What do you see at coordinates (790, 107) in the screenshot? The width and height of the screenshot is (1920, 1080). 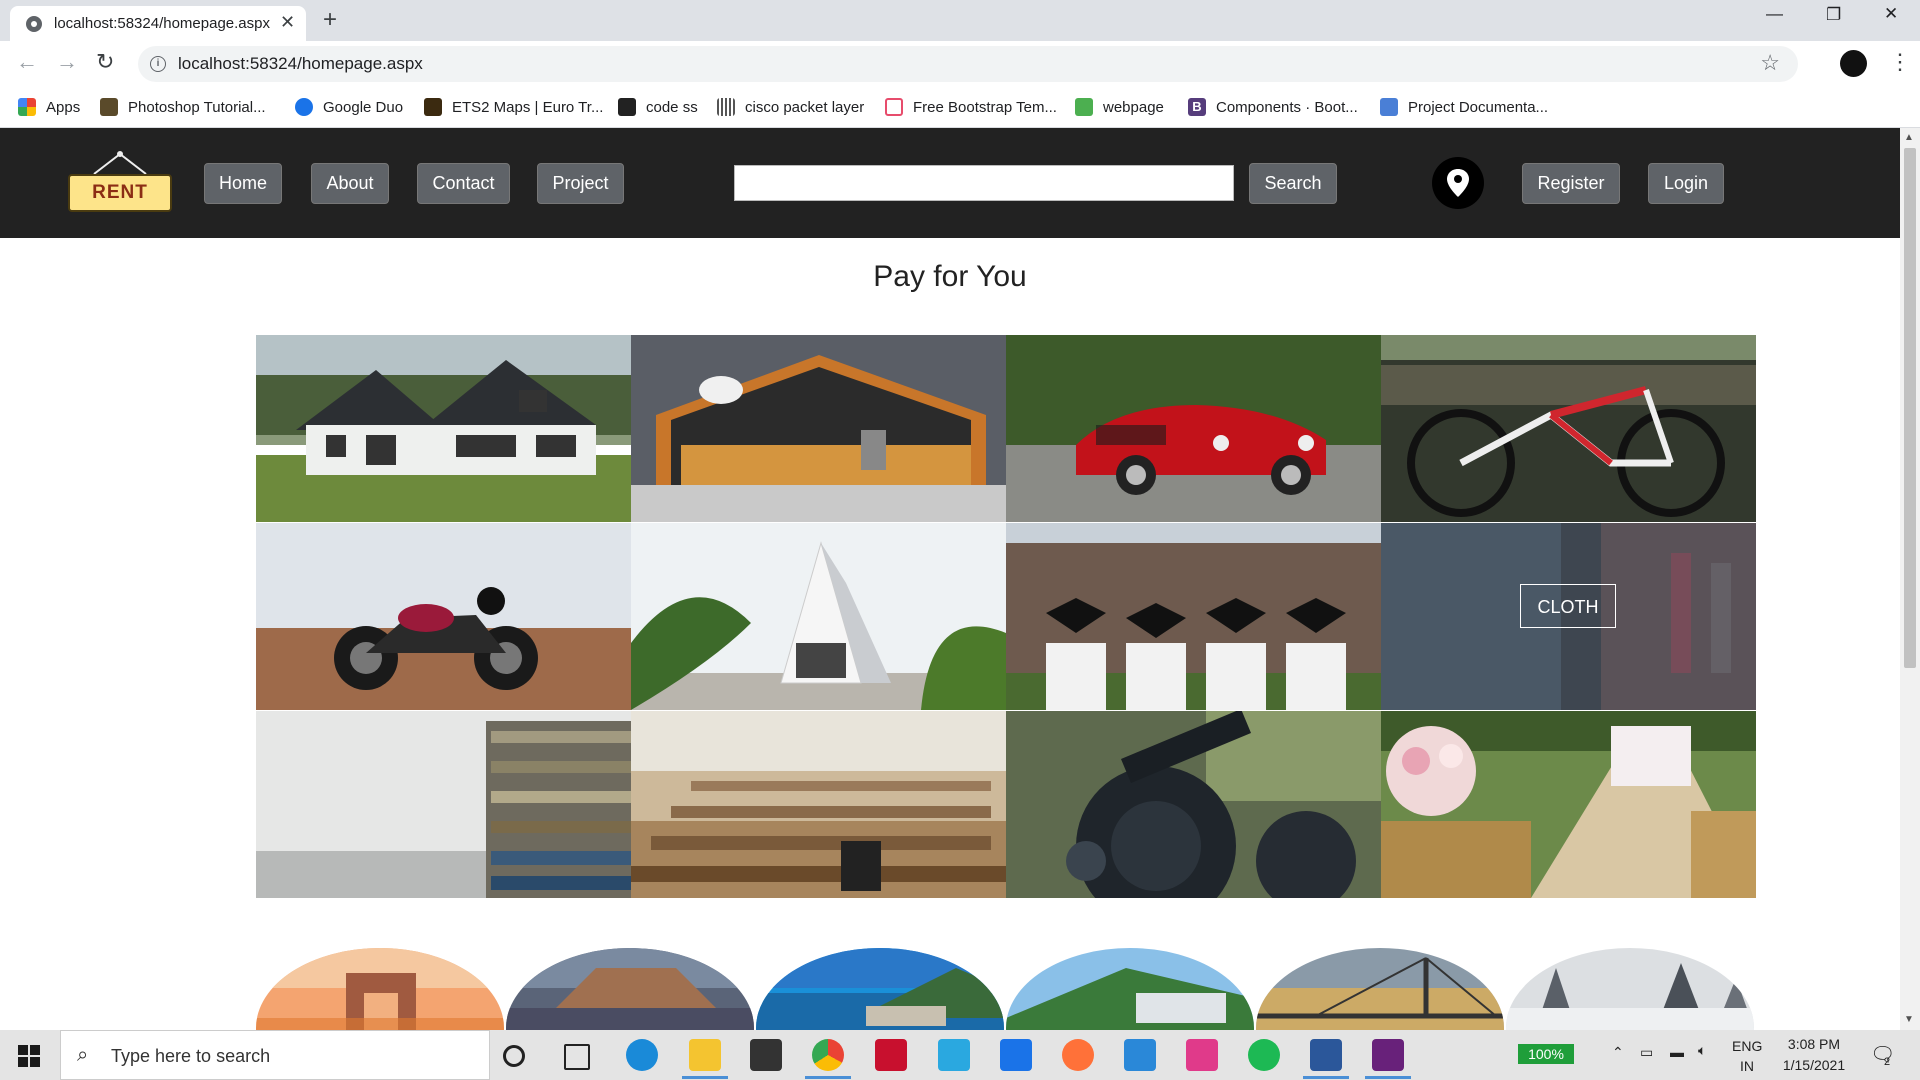 I see `bookmark-cisco: cisco packet layer` at bounding box center [790, 107].